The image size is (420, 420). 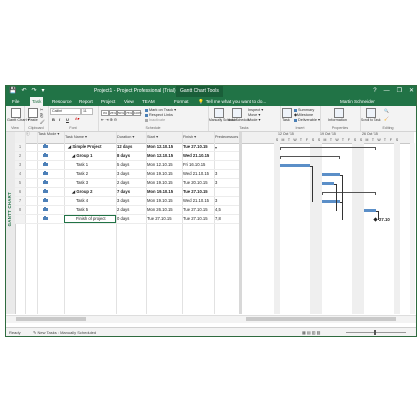 I want to click on finish-cell: Fri 16.10.15, so click(x=198, y=165).